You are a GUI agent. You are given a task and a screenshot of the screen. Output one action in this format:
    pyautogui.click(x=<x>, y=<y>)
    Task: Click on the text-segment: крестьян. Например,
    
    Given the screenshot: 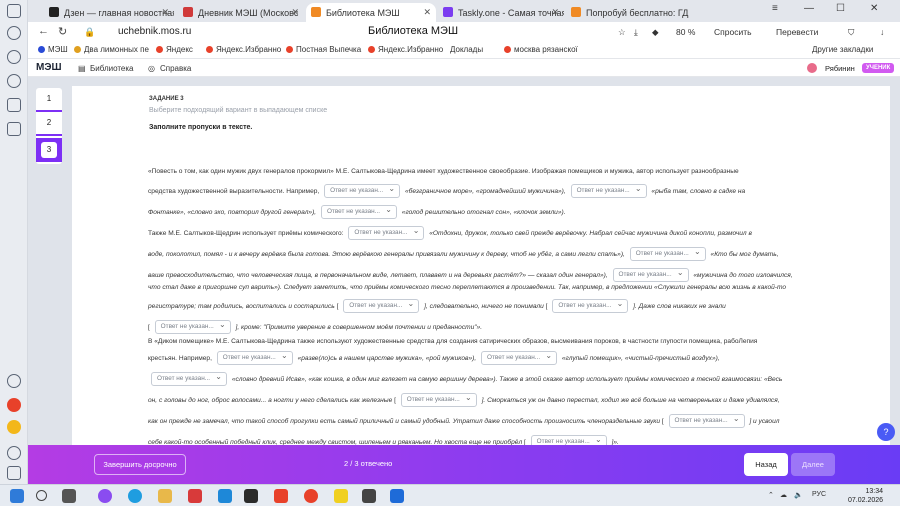 What is the action you would take?
    pyautogui.click(x=180, y=358)
    